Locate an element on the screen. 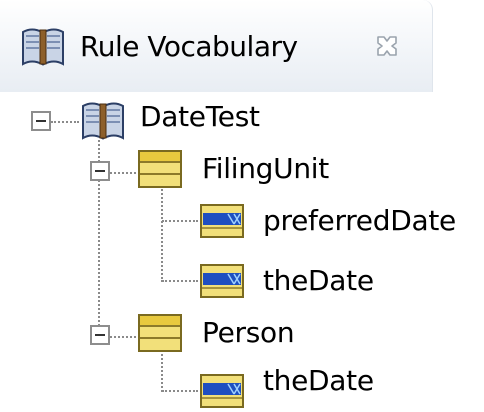 Image resolution: width=484 pixels, height=412 pixels. tree-node-label: DateTest is located at coordinates (200, 116).